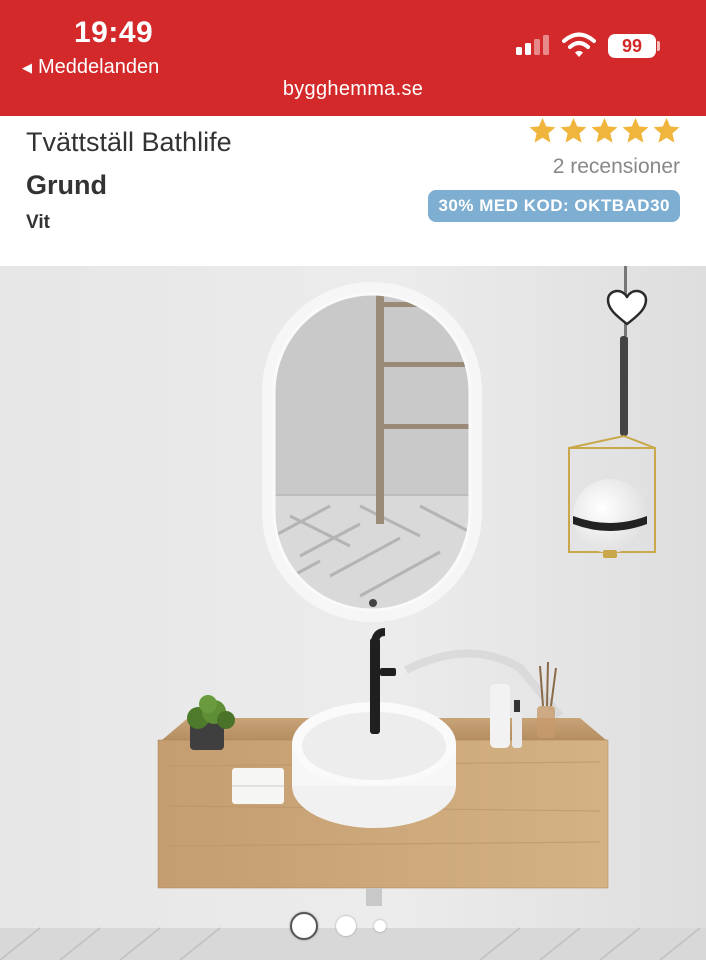 This screenshot has width=706, height=960. What do you see at coordinates (532, 45) in the screenshot?
I see `signal-icon` at bounding box center [532, 45].